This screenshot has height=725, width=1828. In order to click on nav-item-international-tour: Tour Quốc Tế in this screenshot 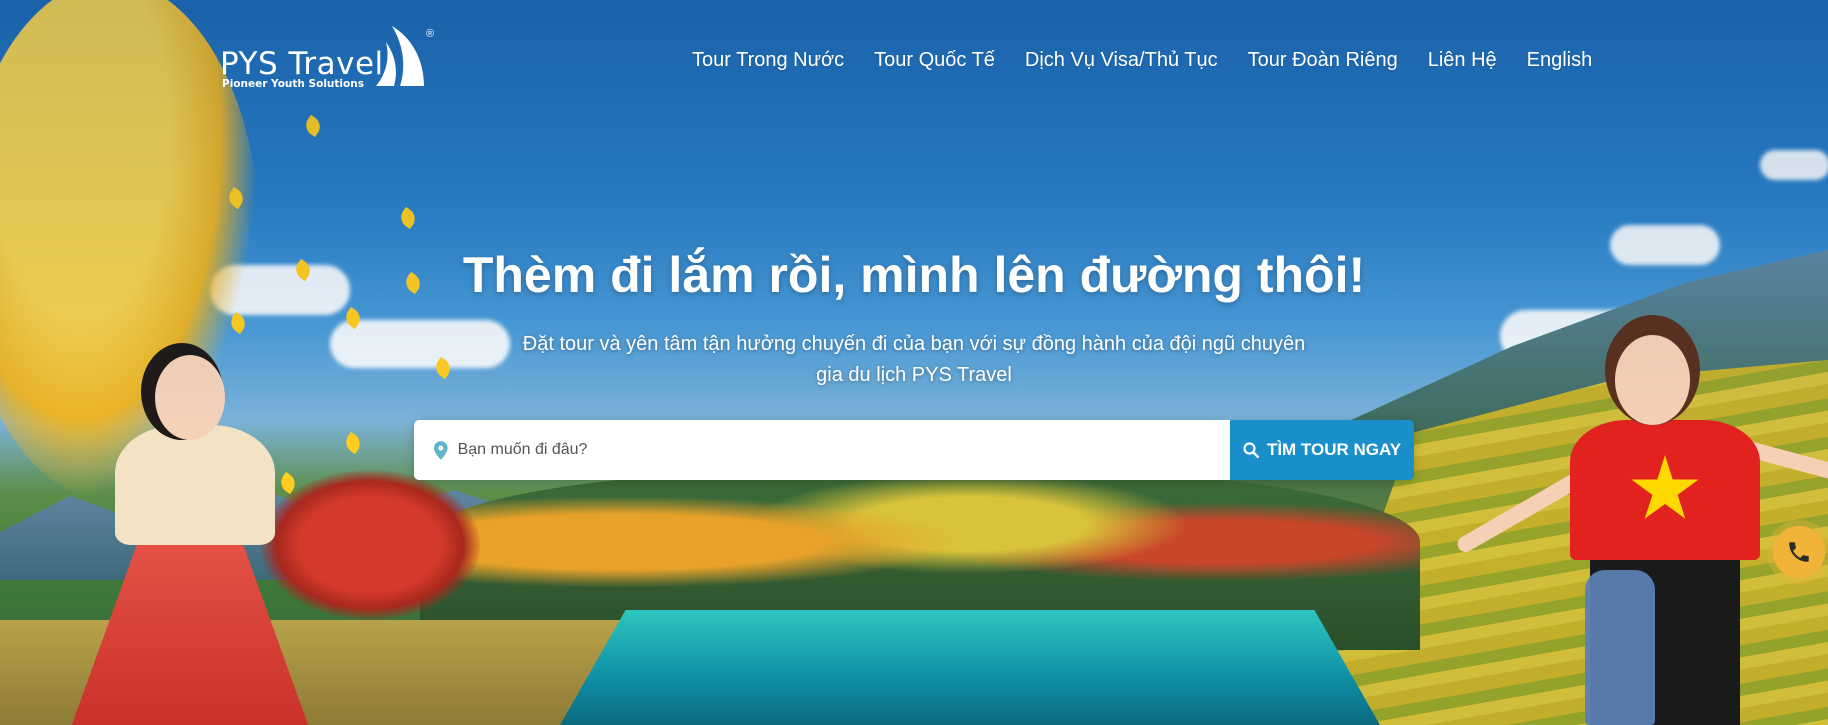, I will do `click(934, 60)`.